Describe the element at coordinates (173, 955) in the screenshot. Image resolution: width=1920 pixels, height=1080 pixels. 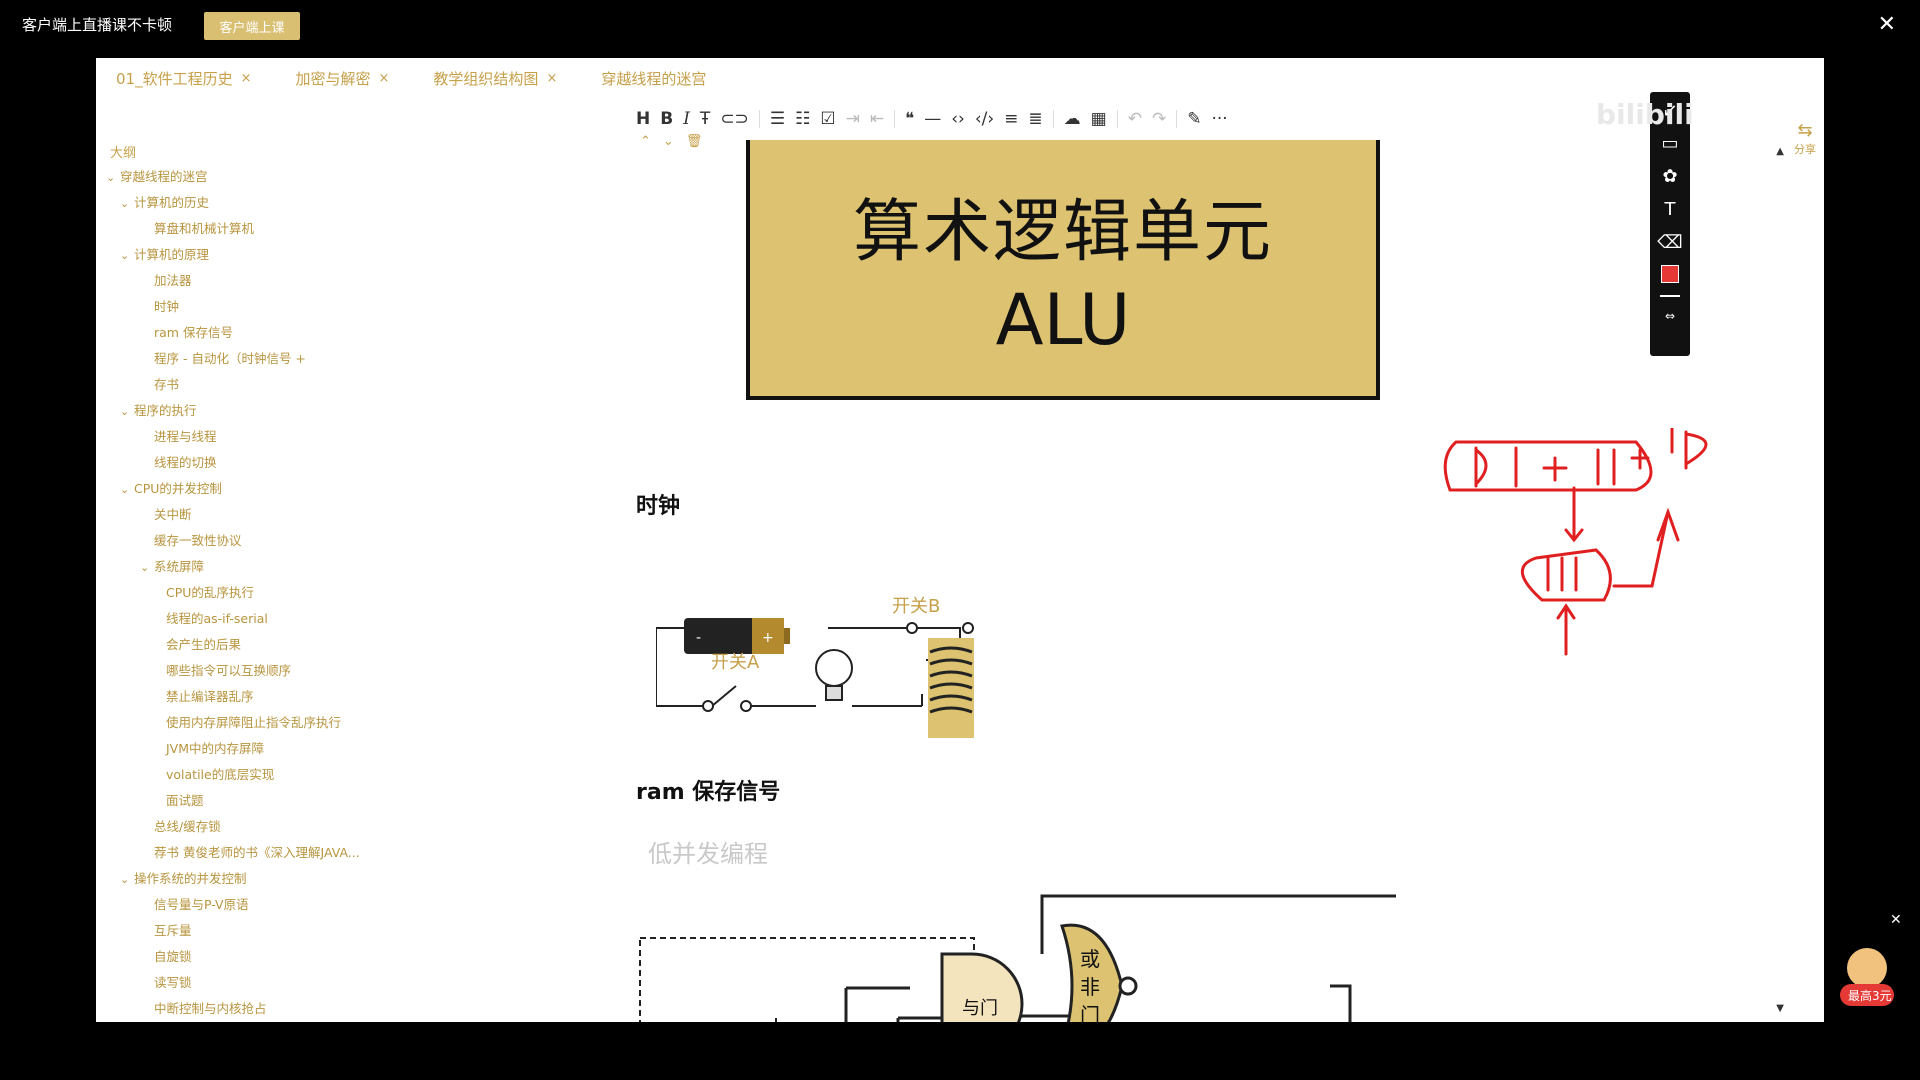
I see `outline-item: 自旋锁` at that location.